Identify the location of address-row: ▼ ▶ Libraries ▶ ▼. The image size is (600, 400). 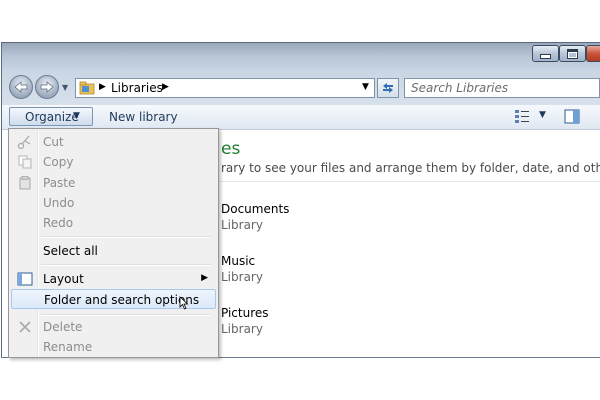
(301, 87).